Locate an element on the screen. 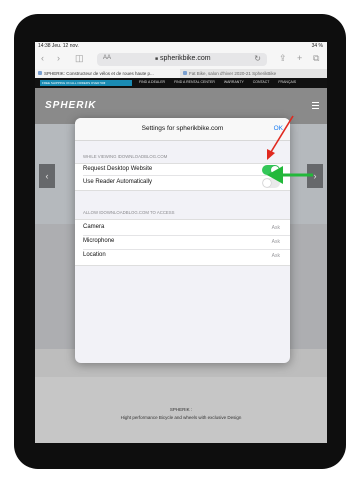 The width and height of the screenshot is (360, 483). annotation-arrows is located at coordinates (290, 149).